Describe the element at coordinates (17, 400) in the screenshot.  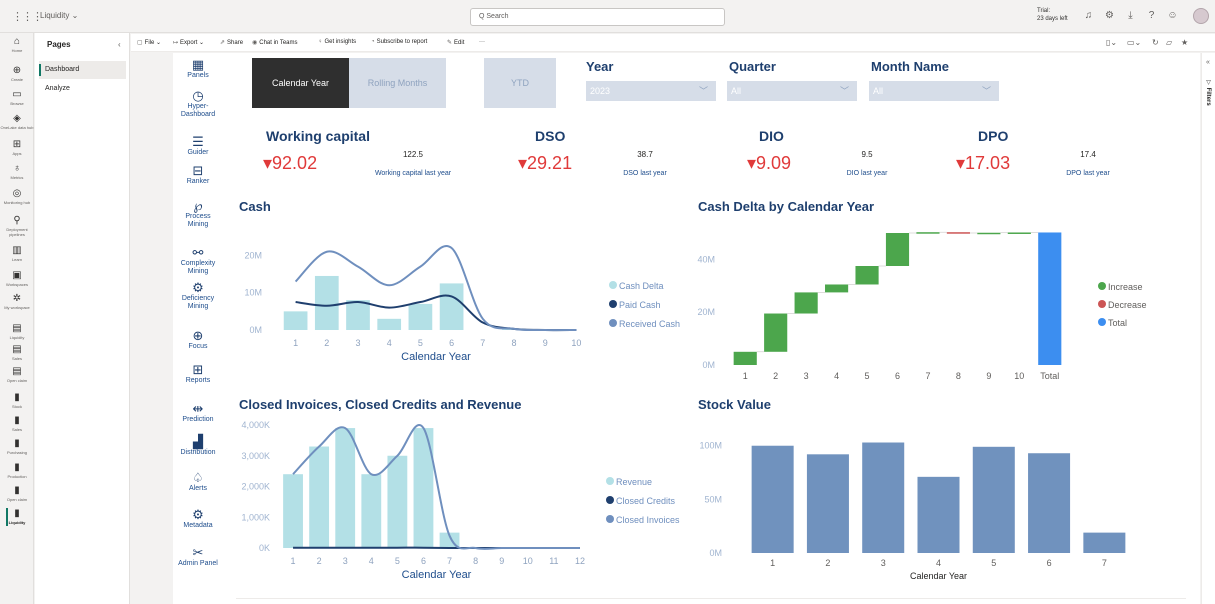
I see `rail-item-stock: ▮ Stock` at that location.